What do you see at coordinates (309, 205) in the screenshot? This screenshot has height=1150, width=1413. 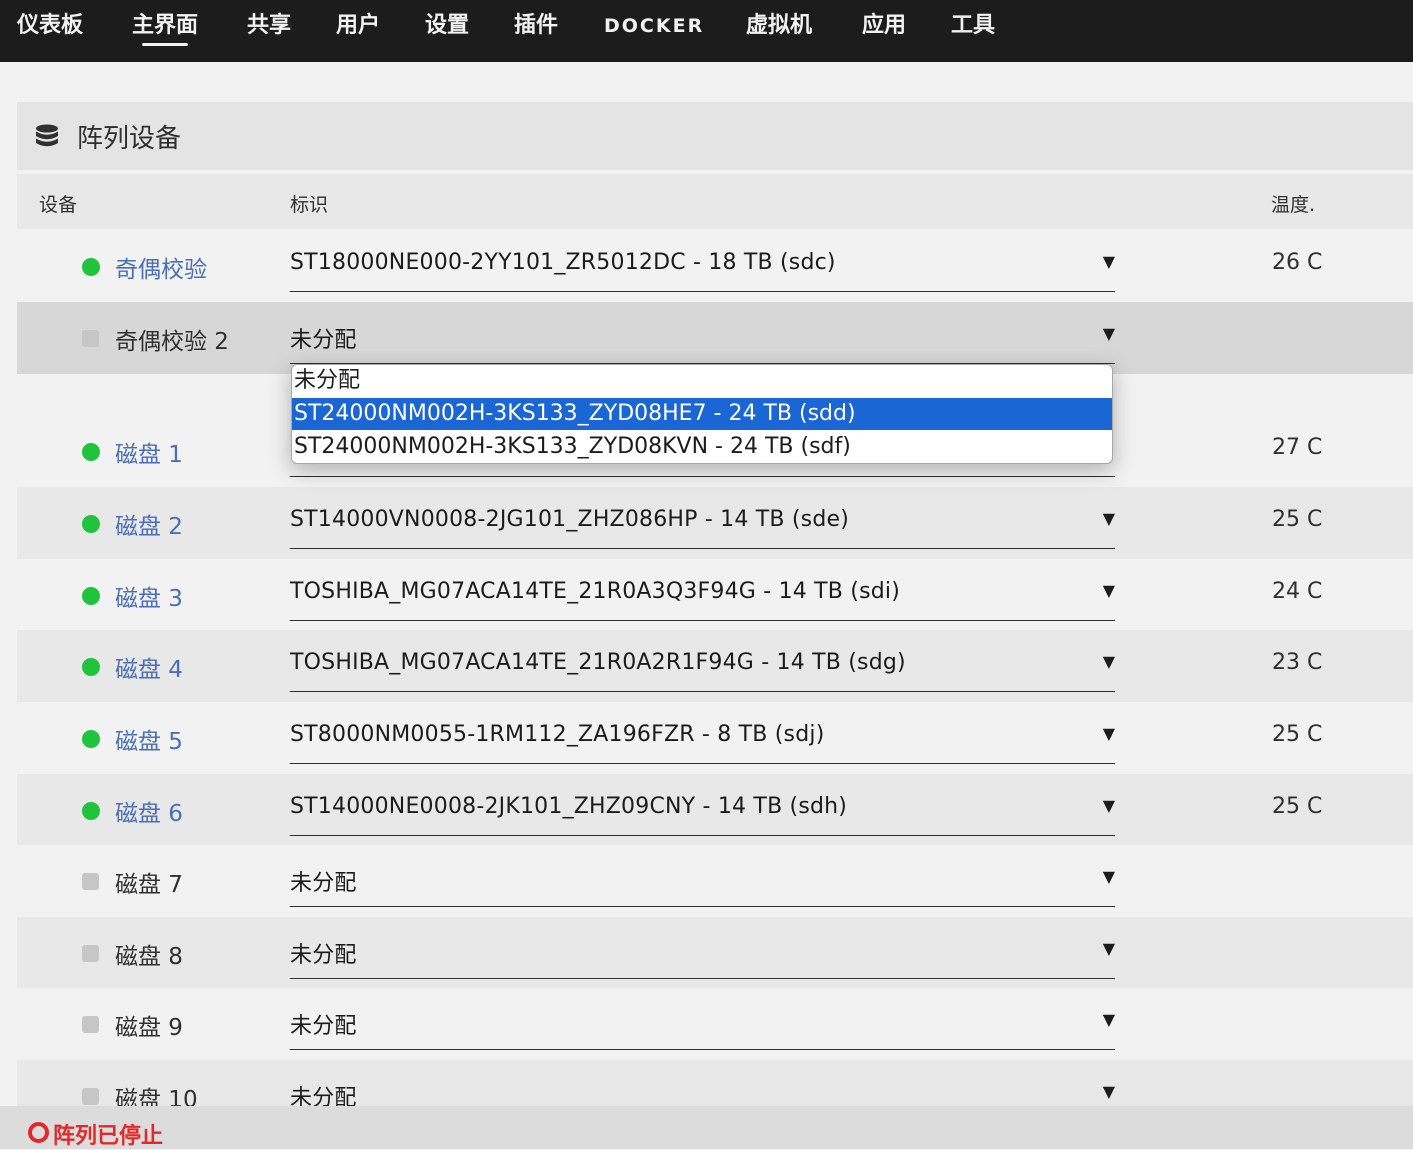 I see `column-identification: 标识` at bounding box center [309, 205].